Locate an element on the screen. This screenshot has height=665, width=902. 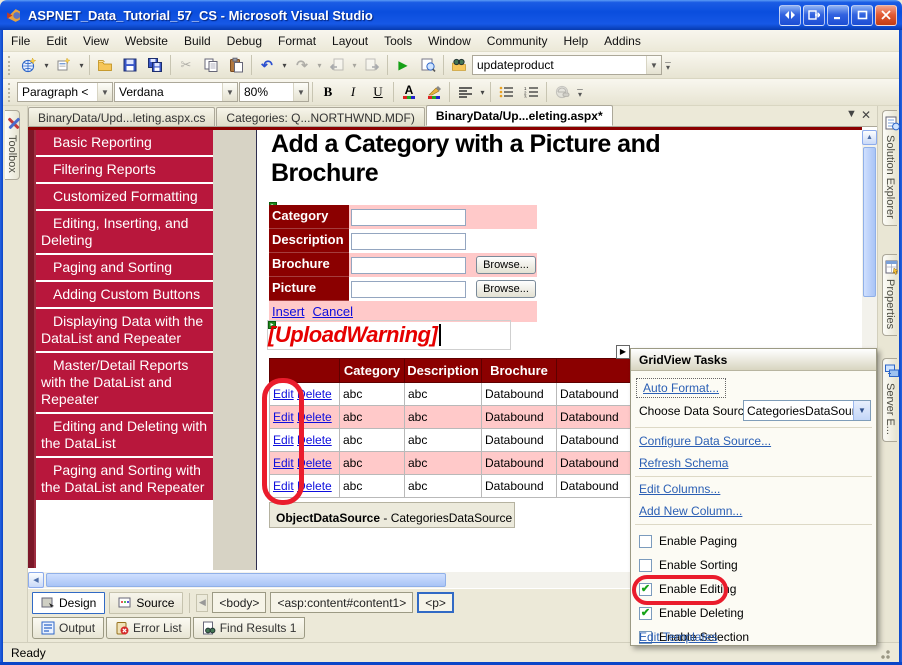
nav-editing-inserting-deleting: Editing, Inserting, and Deleting is located at coordinates (124, 232).